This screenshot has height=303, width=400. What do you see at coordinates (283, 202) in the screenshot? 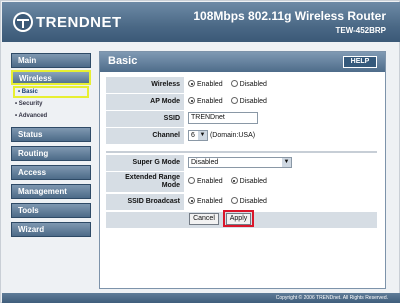
I see `ssid-broadcast-options: Enabled Disabled` at bounding box center [283, 202].